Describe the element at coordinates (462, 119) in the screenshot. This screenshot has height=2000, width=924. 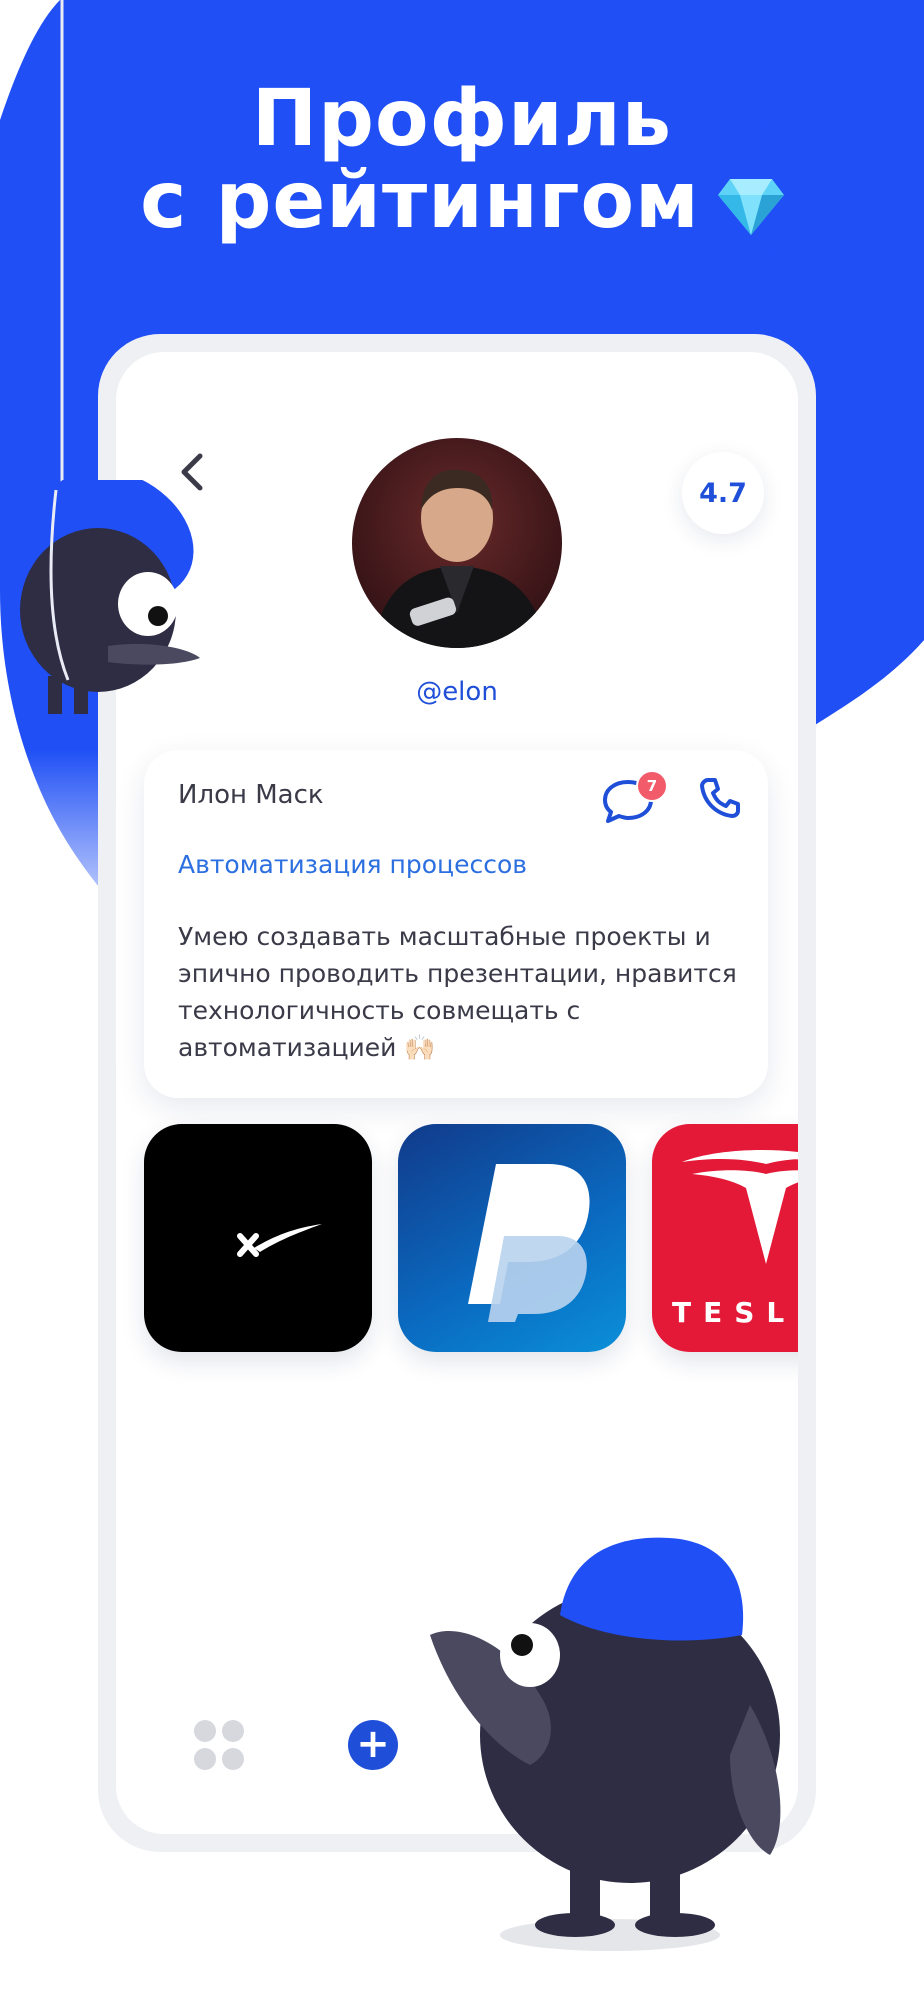
I see `headline-line-1: Профиль` at that location.